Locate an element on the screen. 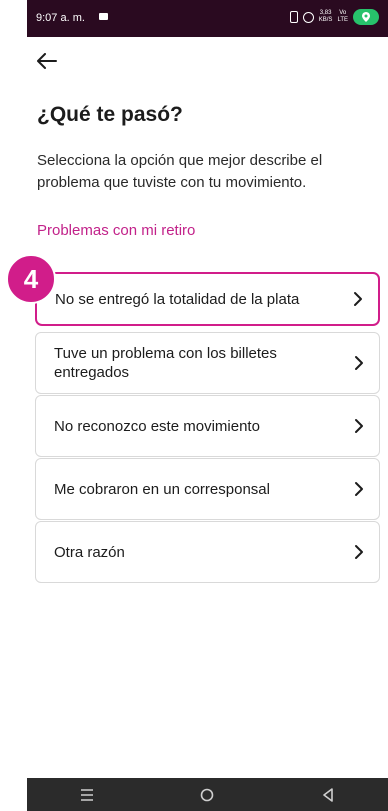  section-label: Problemas con mi retiro is located at coordinates (116, 230).